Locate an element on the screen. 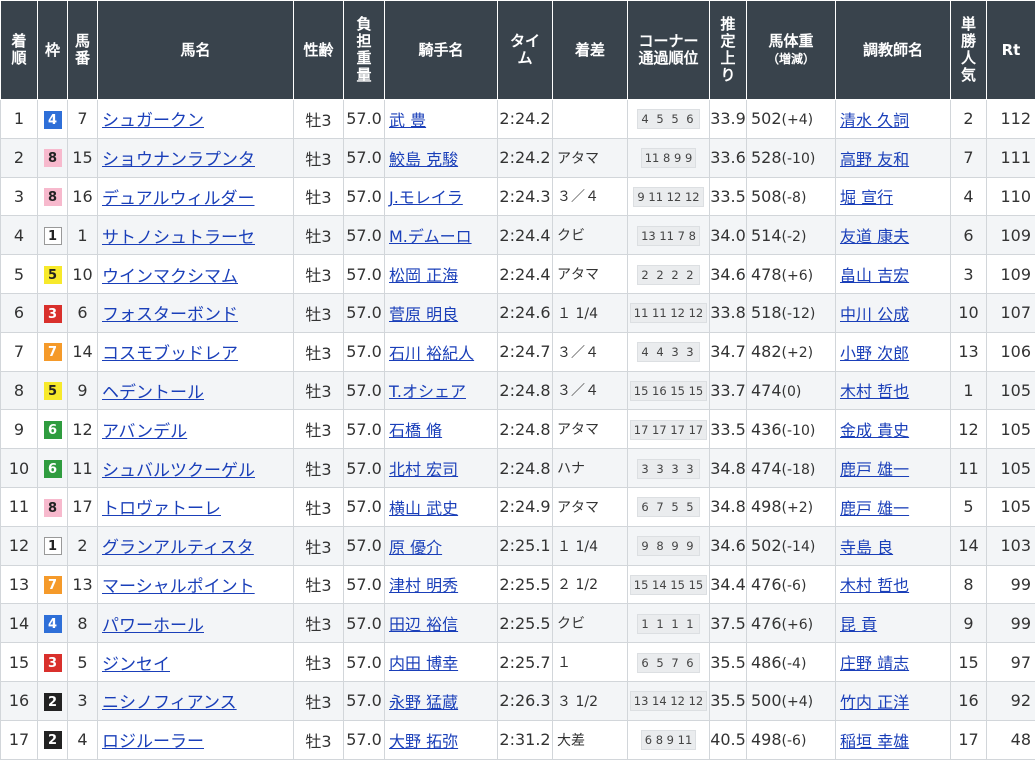 The width and height of the screenshot is (1035, 761). body-weight-cell: 476(+6) is located at coordinates (791, 623).